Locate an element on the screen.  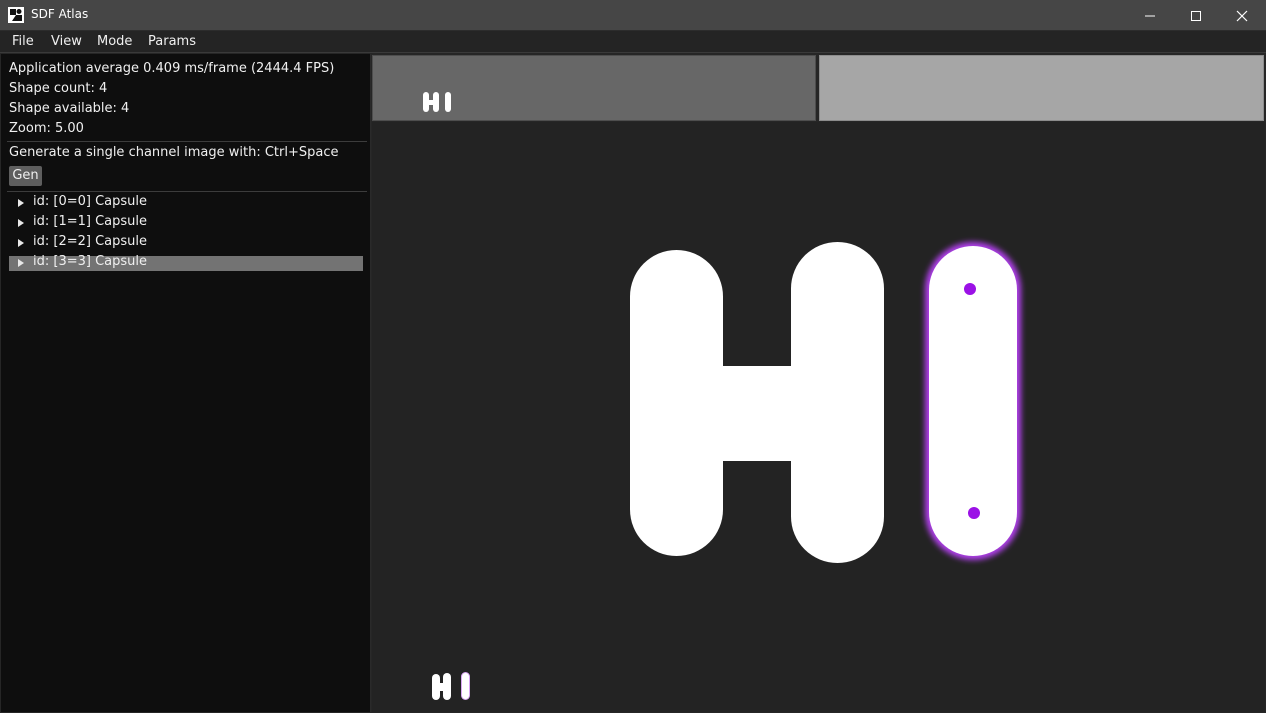
shape-tree-label: id: [3=3] Capsule is located at coordinates (90, 261).